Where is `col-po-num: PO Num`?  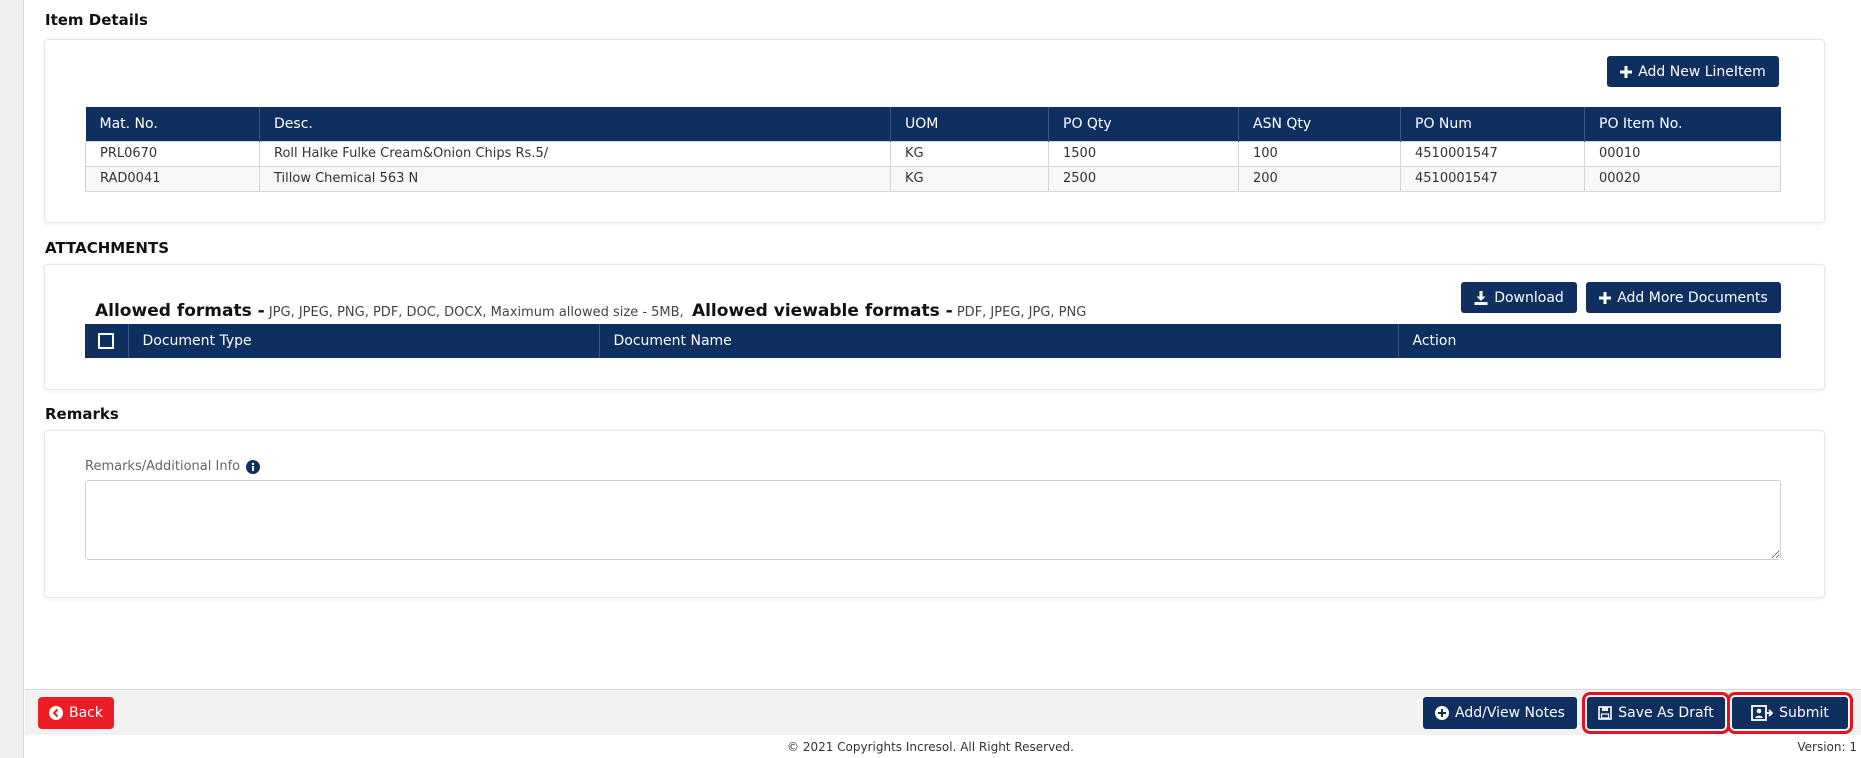 col-po-num: PO Num is located at coordinates (1492, 124).